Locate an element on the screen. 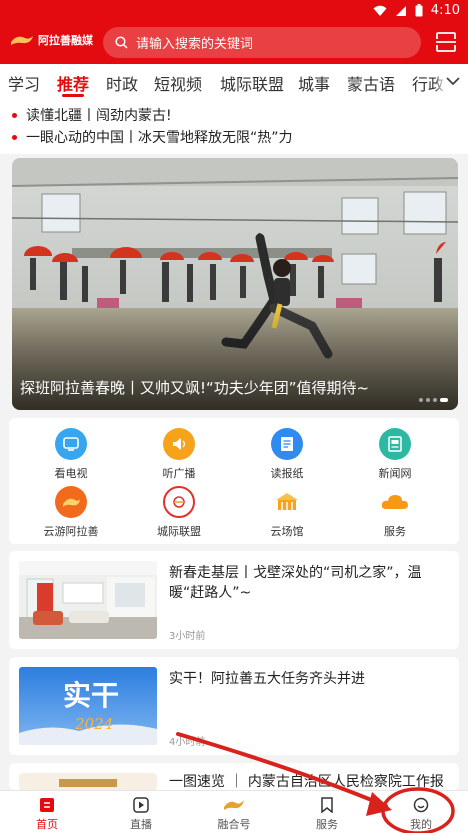  app-header: 阿拉善融媒 请输入搜索的关键词 is located at coordinates (234, 43).